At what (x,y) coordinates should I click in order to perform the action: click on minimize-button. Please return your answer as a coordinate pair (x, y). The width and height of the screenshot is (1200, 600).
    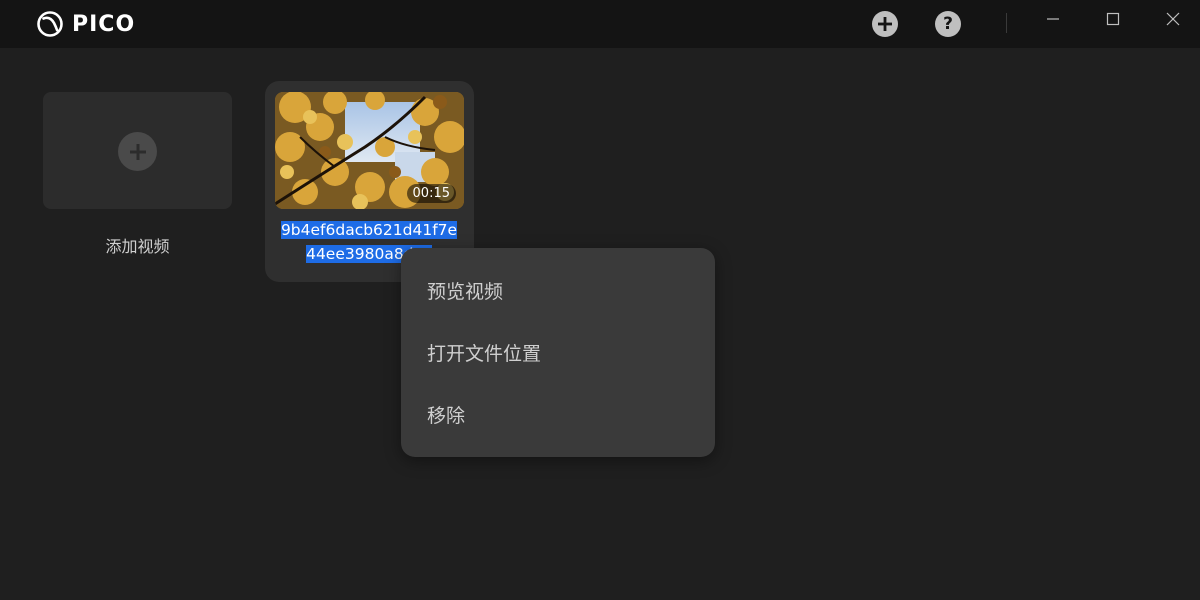
    Looking at the image, I should click on (1053, 19).